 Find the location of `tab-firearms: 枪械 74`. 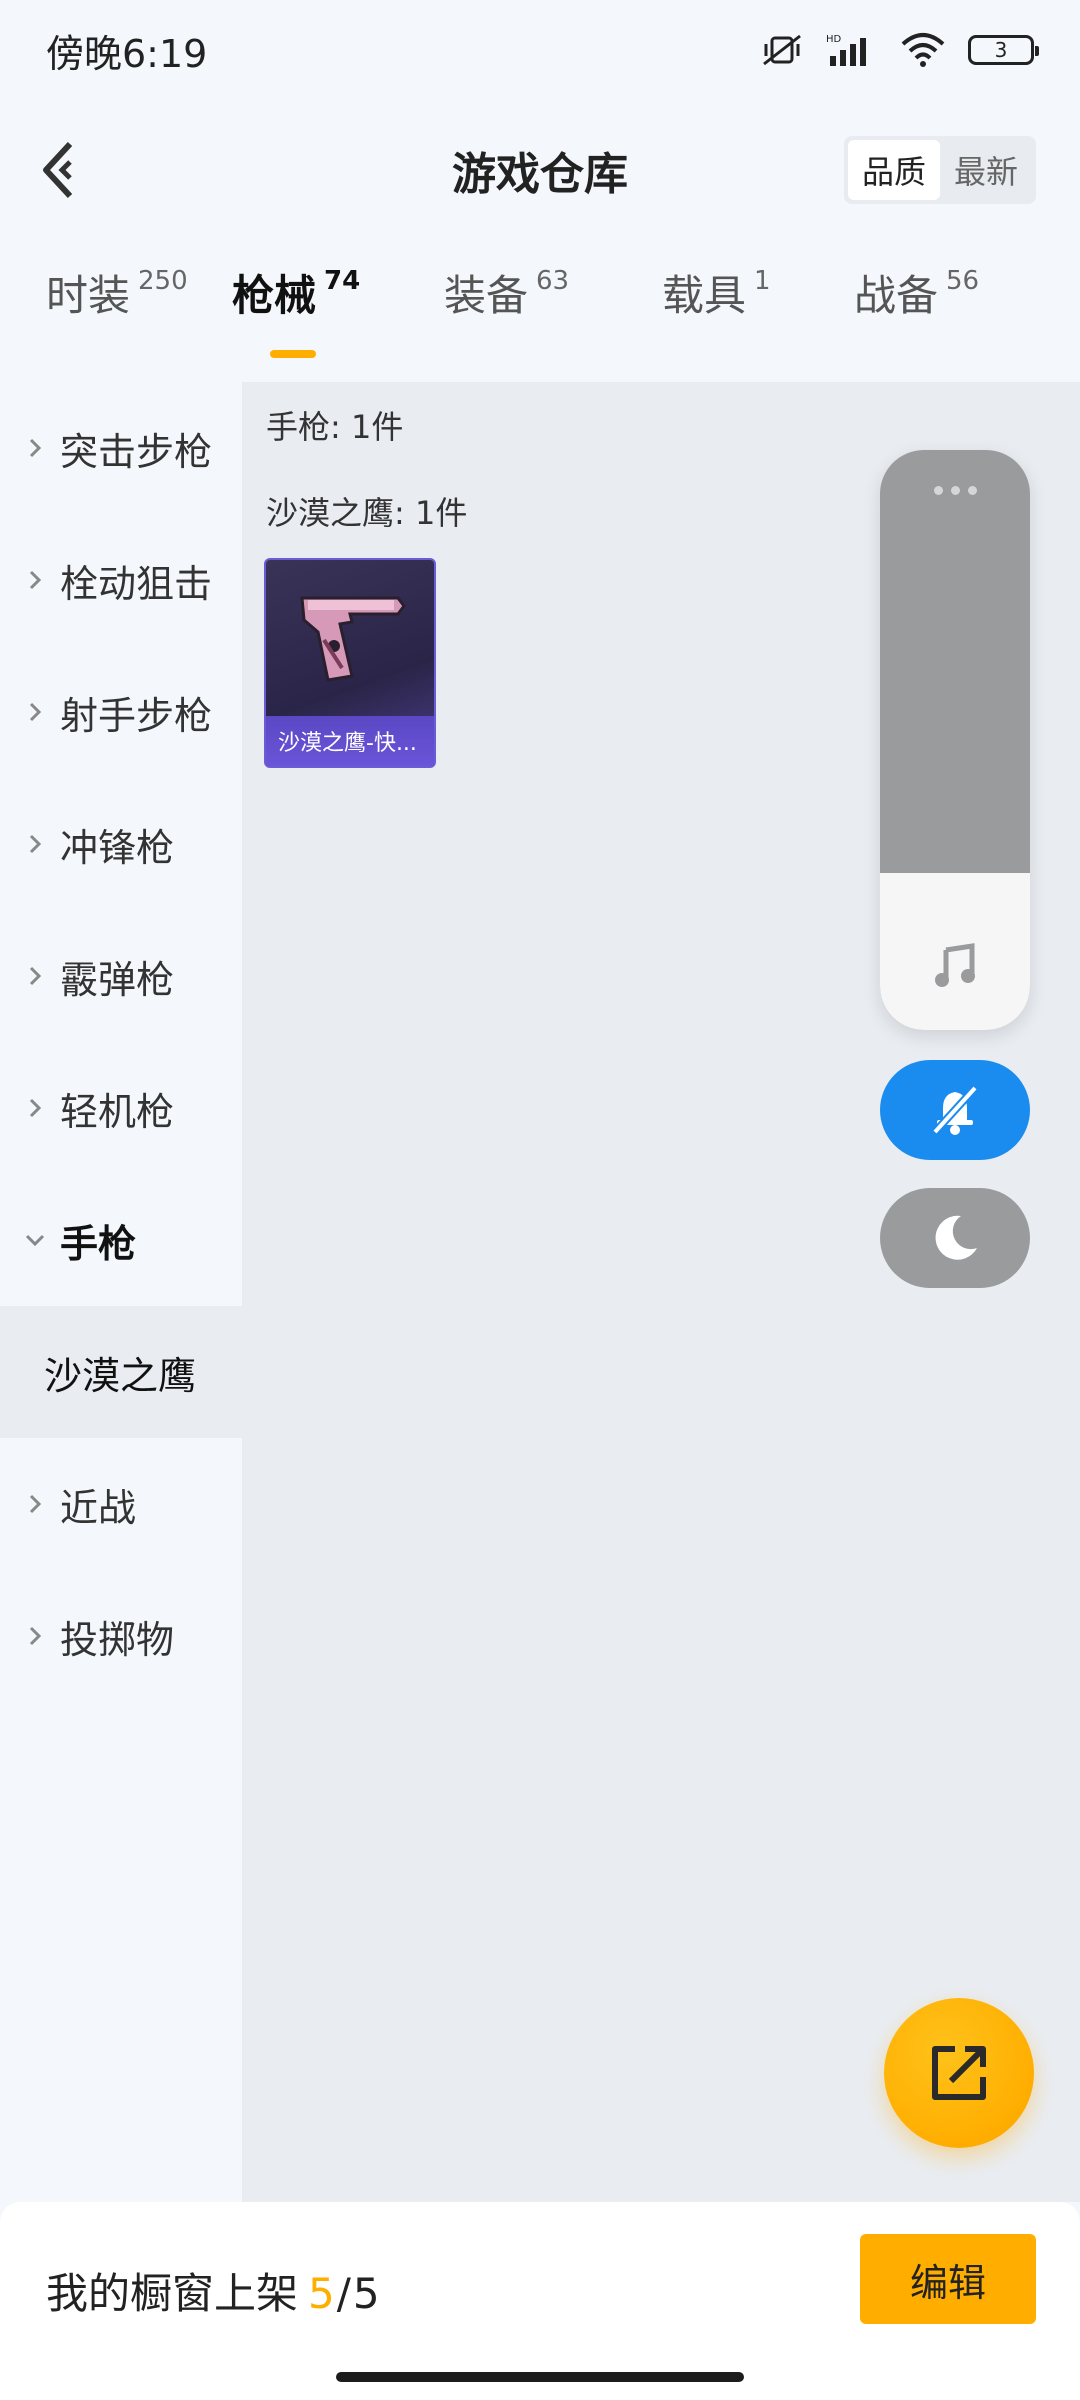

tab-firearms: 枪械 74 is located at coordinates (338, 312).